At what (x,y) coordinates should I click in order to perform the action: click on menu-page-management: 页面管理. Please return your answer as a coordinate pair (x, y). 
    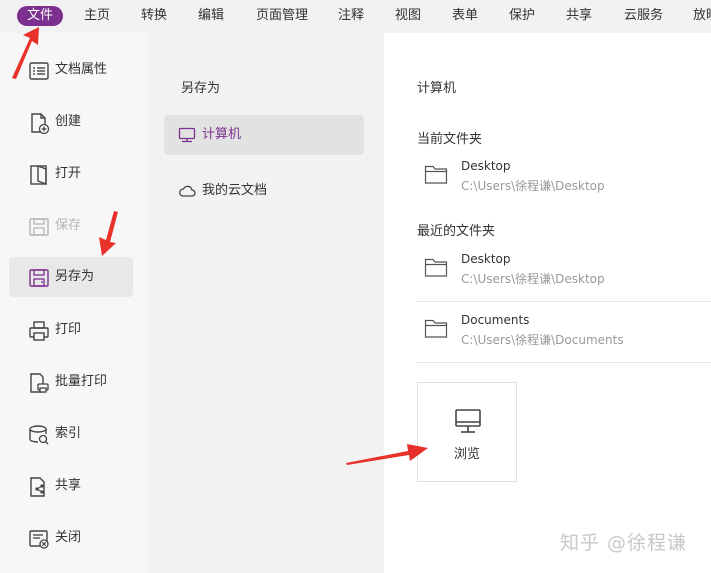
    Looking at the image, I should click on (282, 16).